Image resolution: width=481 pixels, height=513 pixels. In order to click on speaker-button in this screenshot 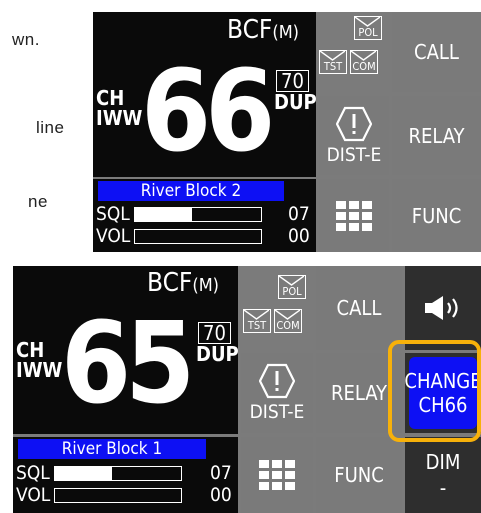, I will do `click(443, 308)`.